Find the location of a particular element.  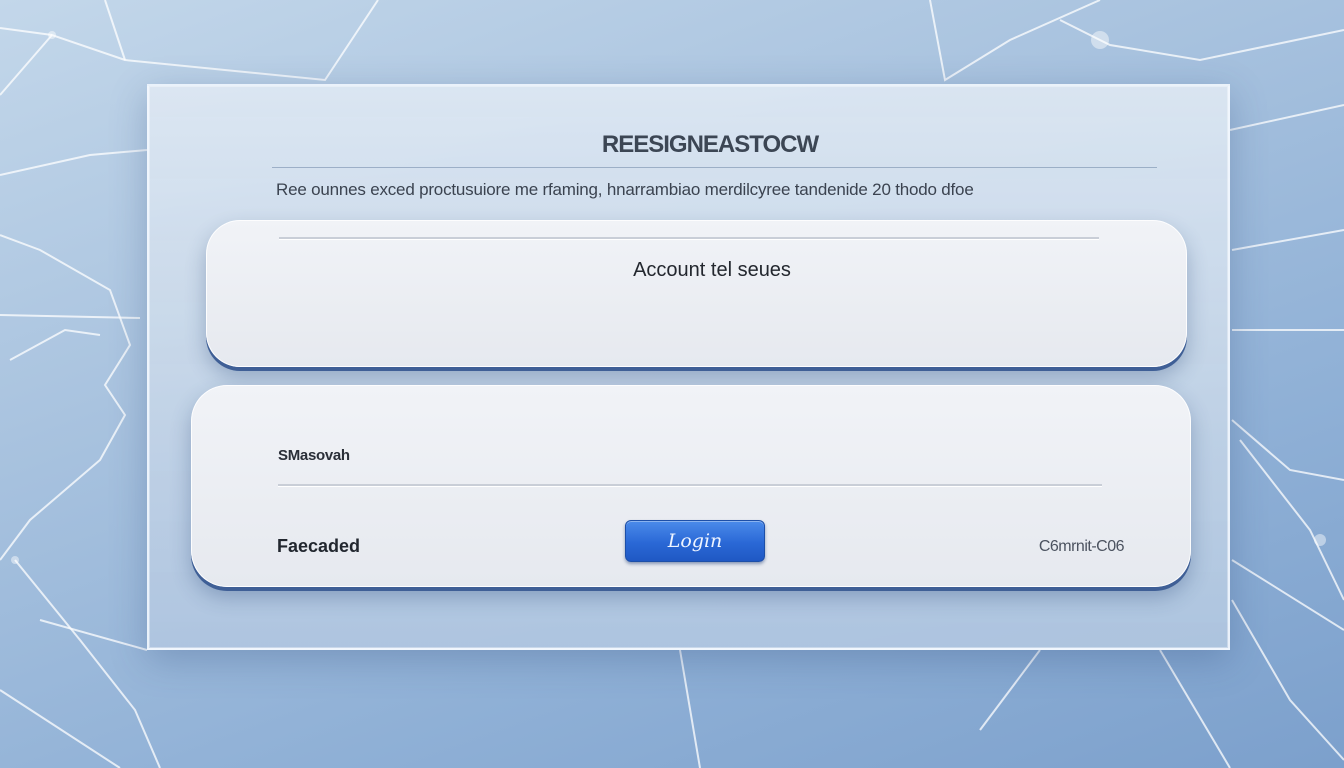

footer-left-link: Faecaded is located at coordinates (318, 546).